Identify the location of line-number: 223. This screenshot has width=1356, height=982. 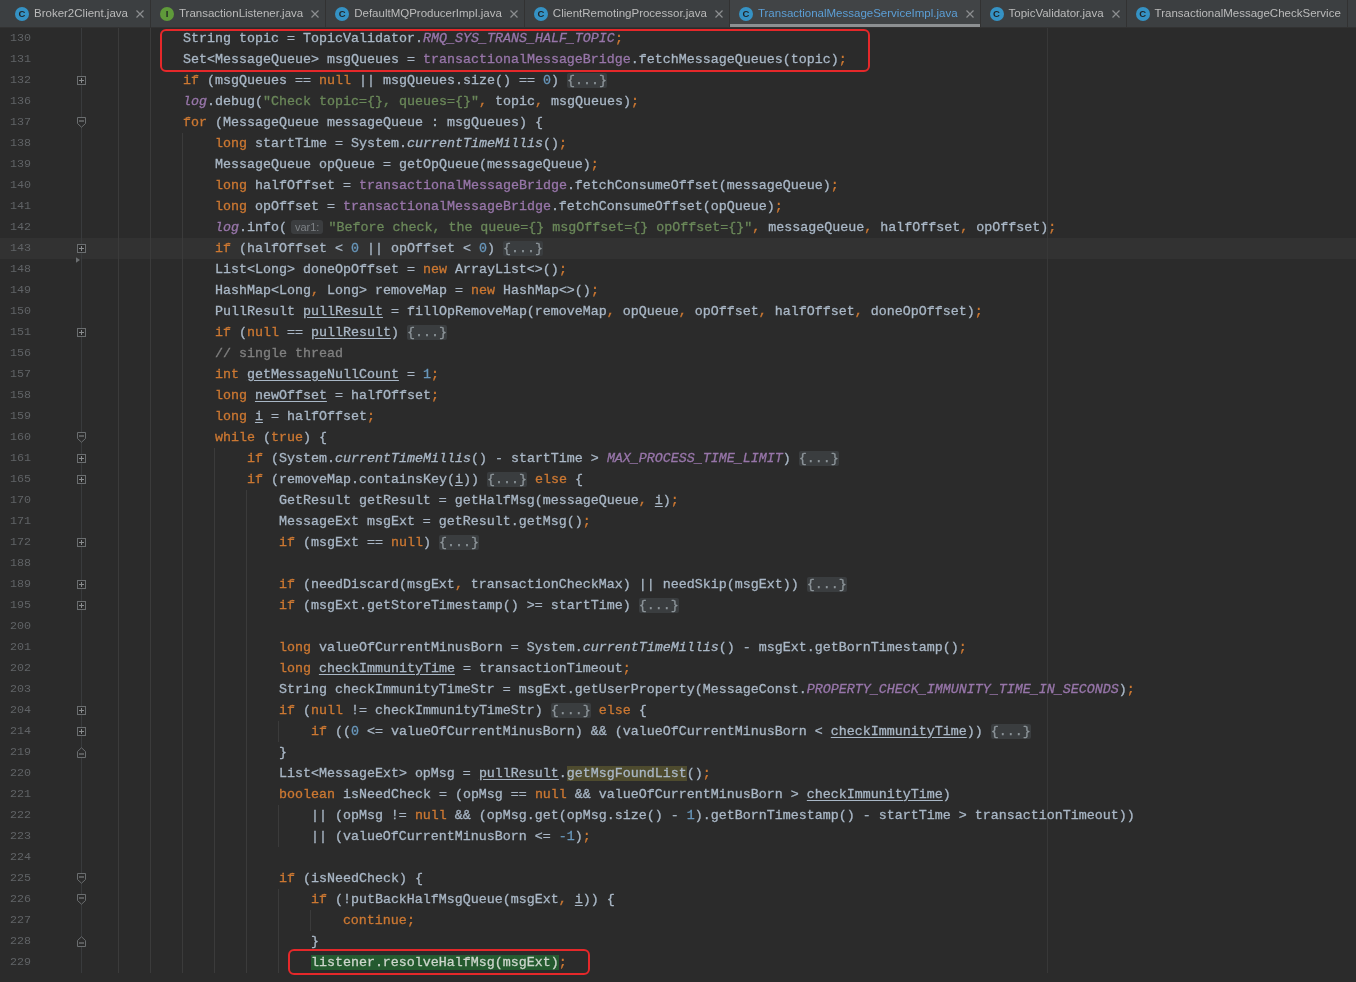
(20, 836).